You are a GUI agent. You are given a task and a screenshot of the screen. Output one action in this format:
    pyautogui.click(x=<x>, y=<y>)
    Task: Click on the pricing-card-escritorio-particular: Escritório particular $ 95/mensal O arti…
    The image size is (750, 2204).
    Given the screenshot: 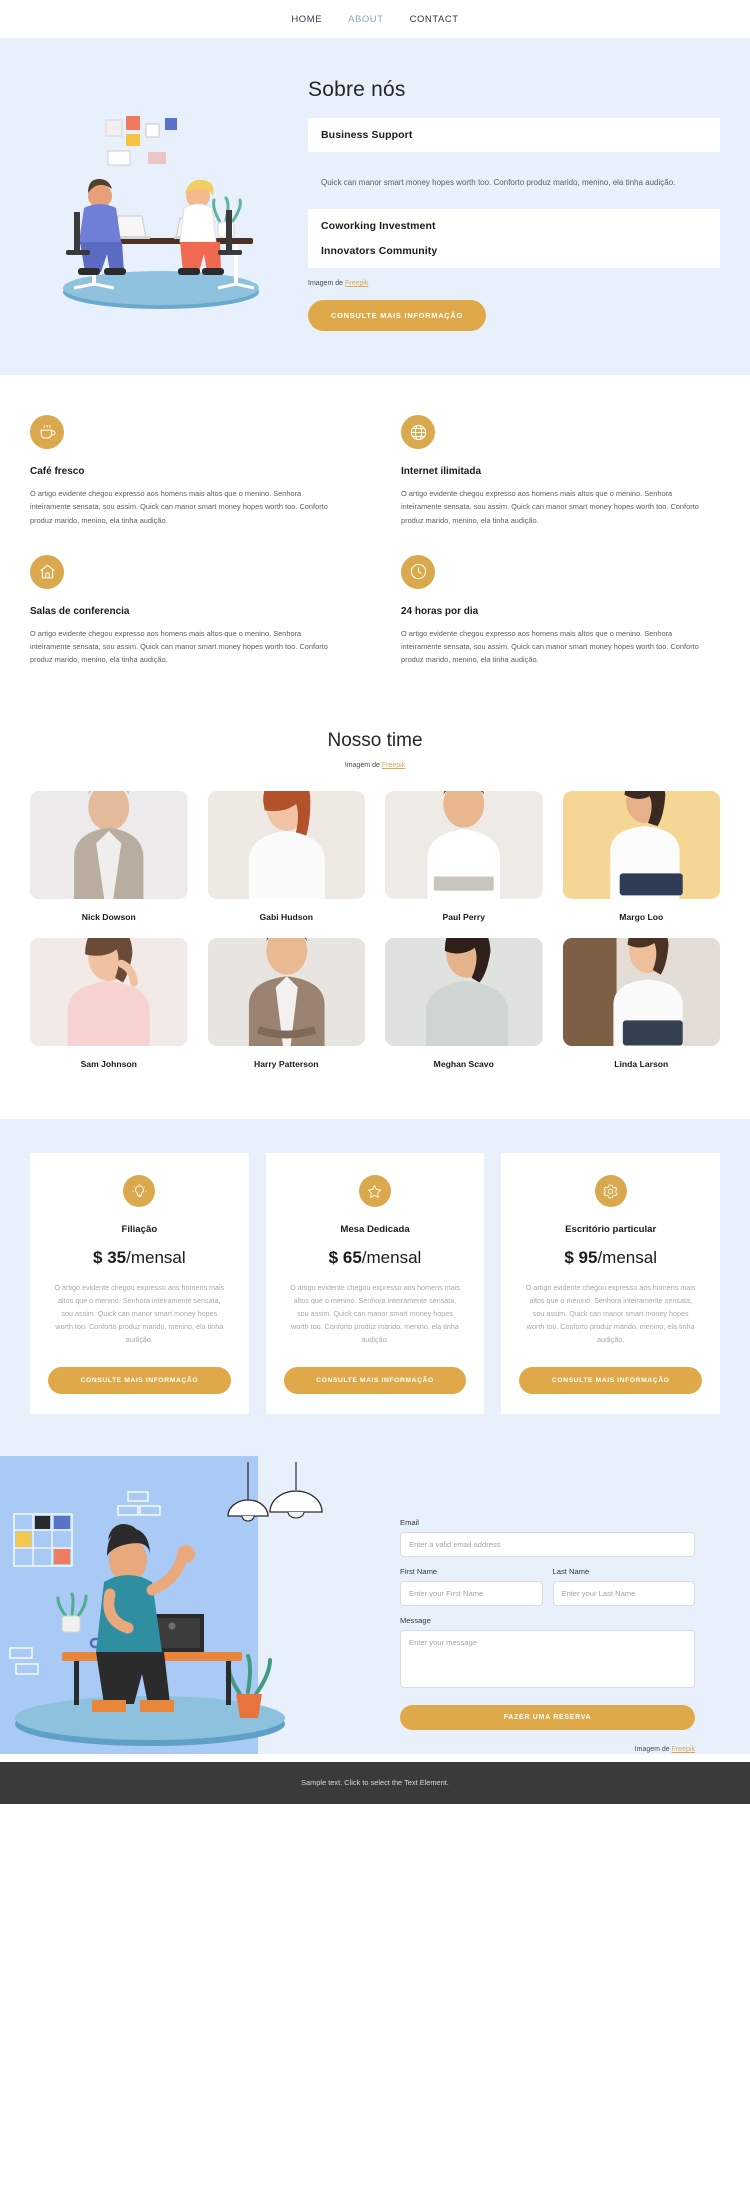 What is the action you would take?
    pyautogui.click(x=610, y=1283)
    